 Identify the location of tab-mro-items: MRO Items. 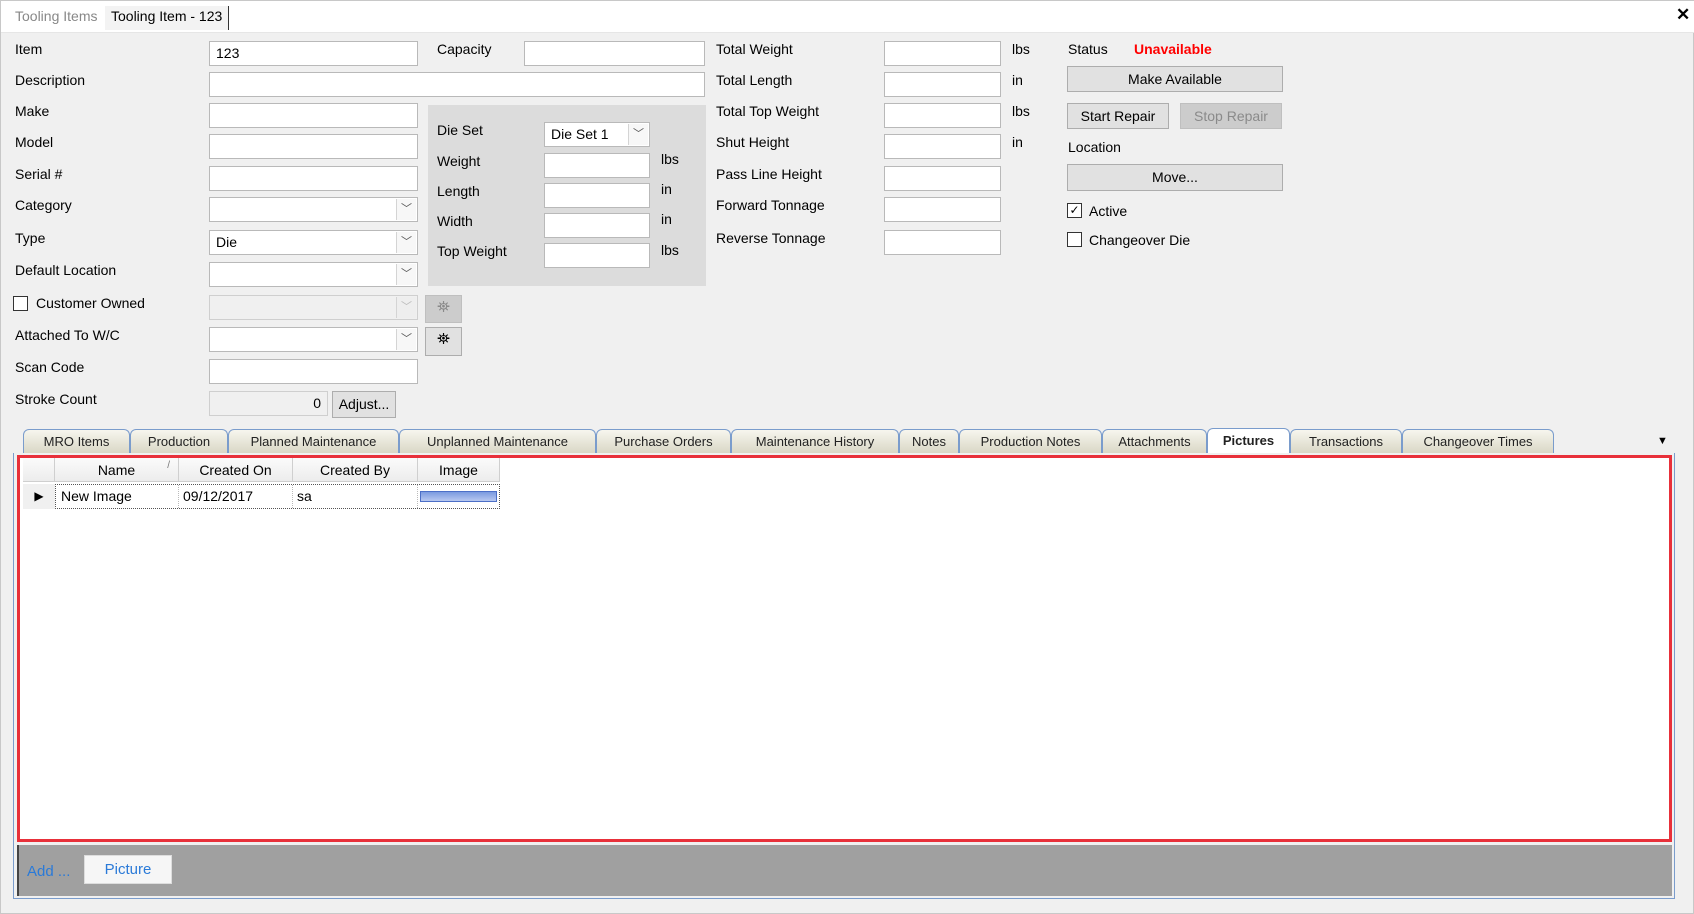
(76, 441).